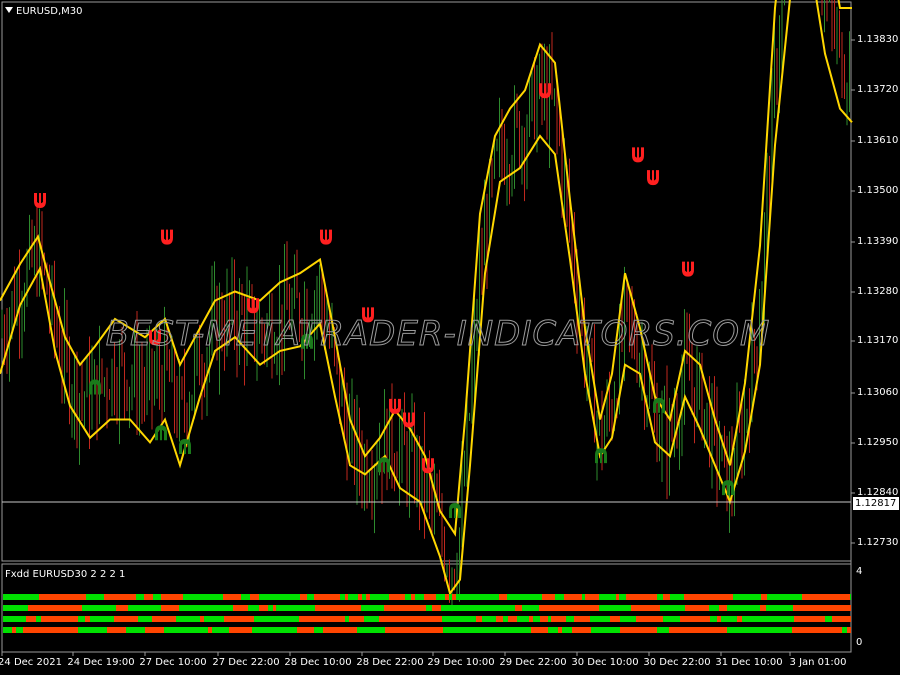 The height and width of the screenshot is (675, 900). Describe the element at coordinates (95, 387) in the screenshot. I see `buy-arrow-icon` at that location.